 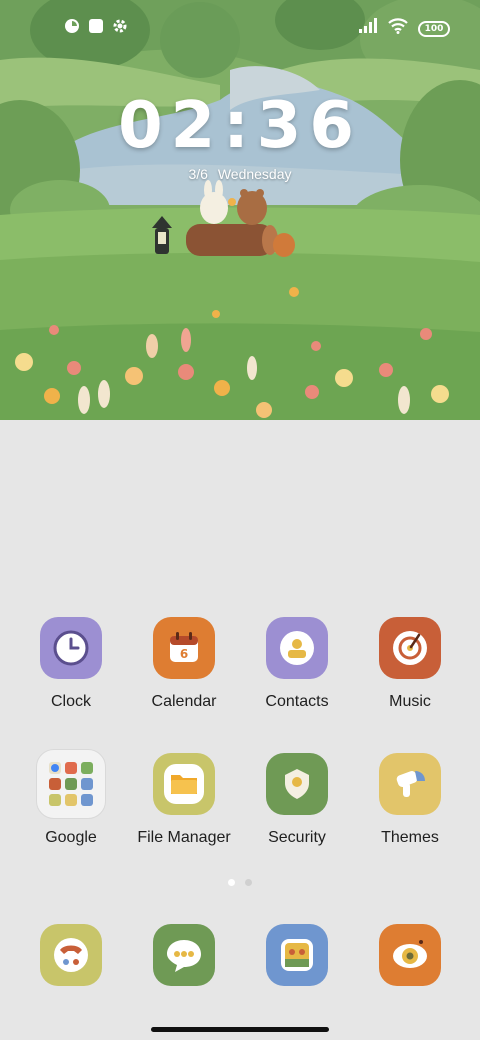 I want to click on app-music: Music, so click(x=410, y=664).